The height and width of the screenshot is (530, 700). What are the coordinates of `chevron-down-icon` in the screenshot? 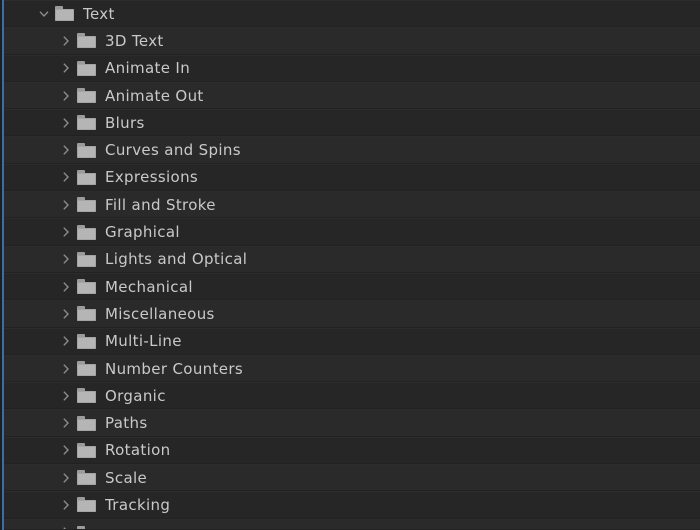 It's located at (44, 14).